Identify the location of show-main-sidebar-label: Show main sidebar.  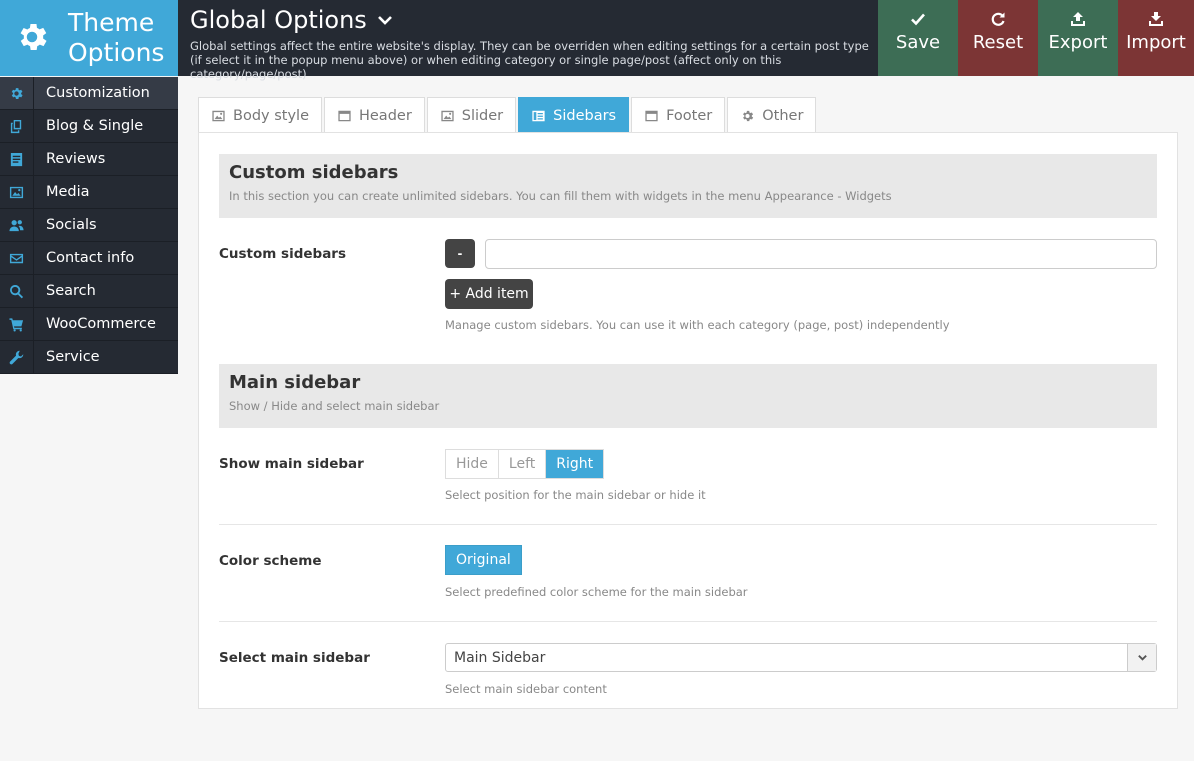
(291, 464).